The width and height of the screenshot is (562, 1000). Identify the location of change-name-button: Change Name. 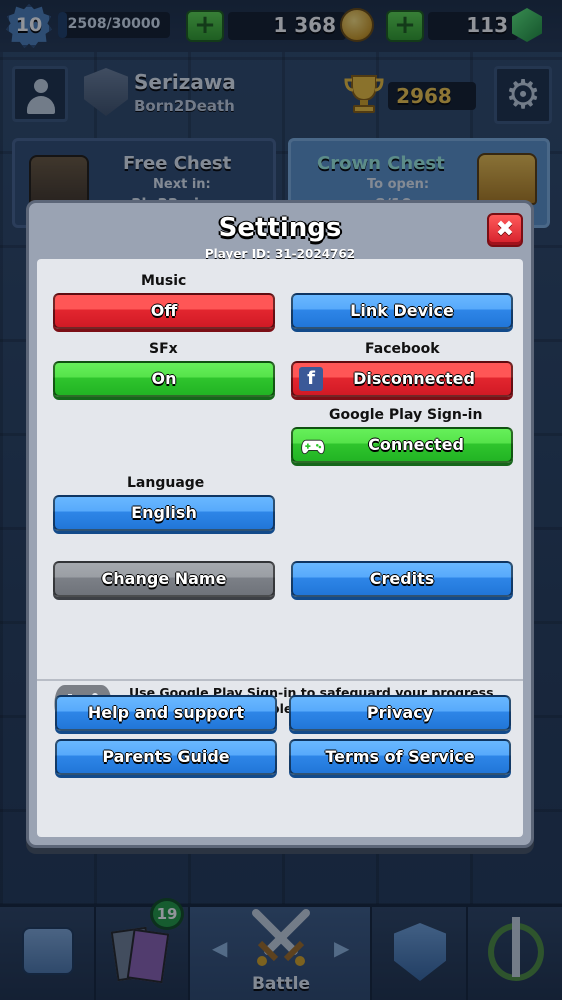
(164, 579).